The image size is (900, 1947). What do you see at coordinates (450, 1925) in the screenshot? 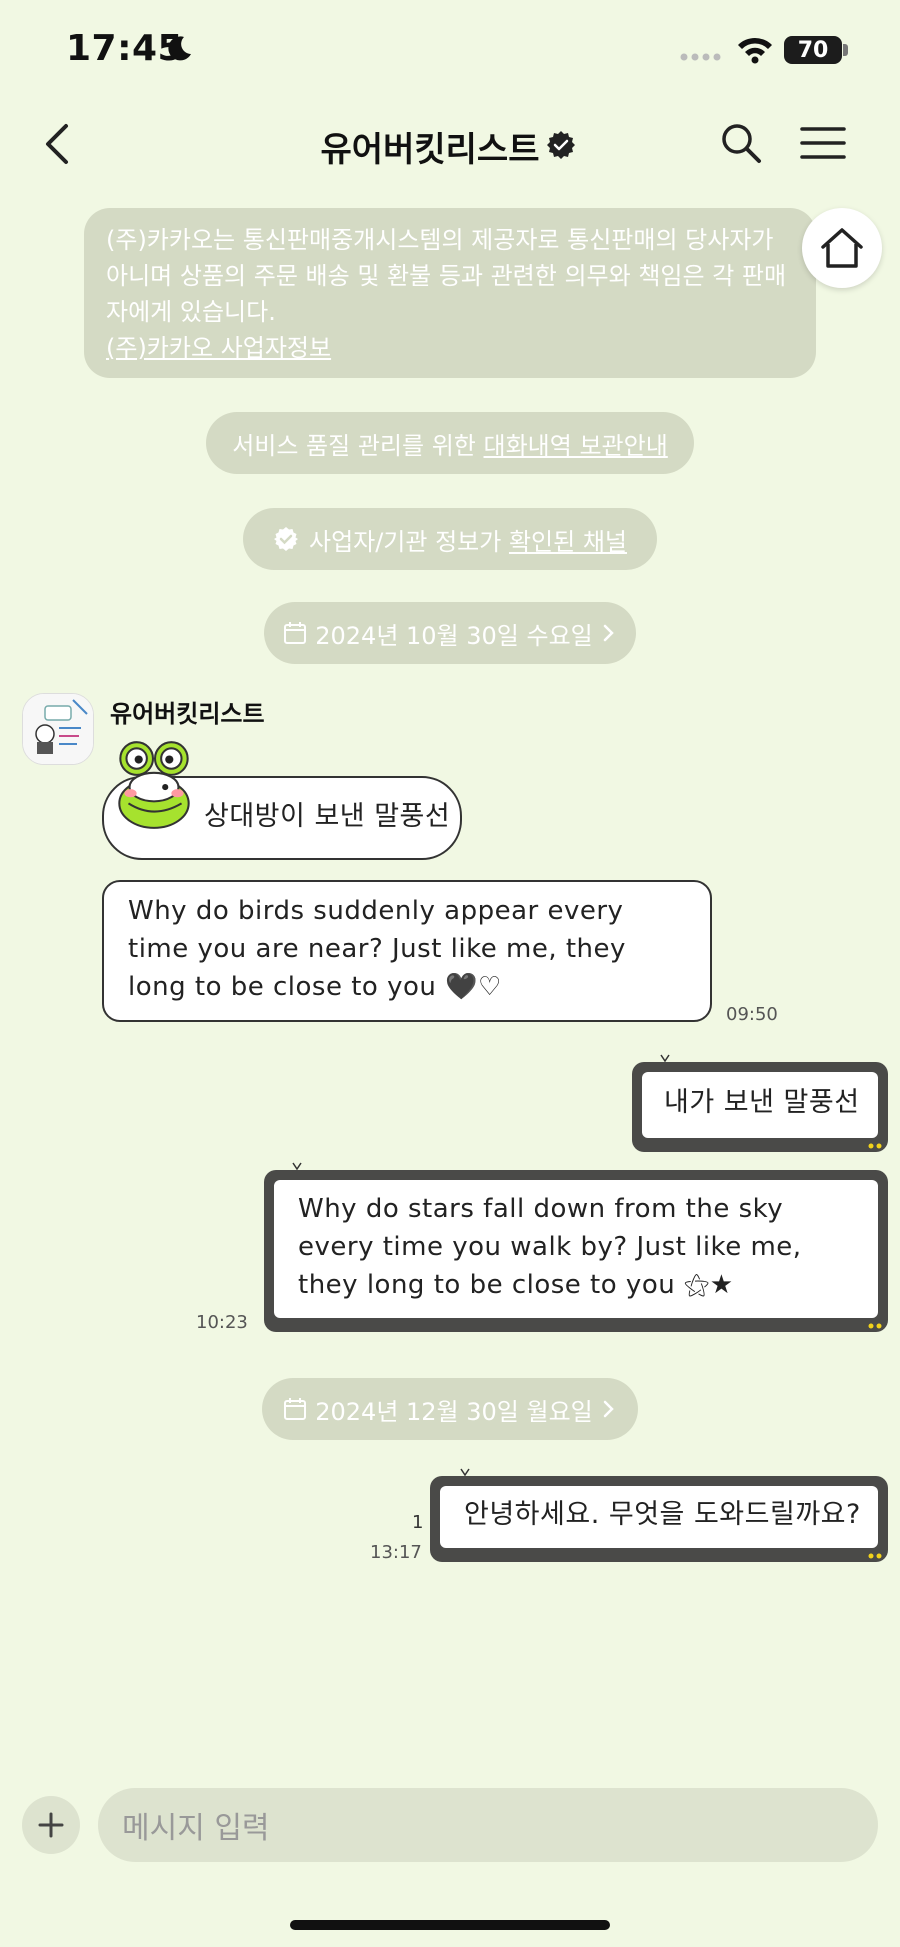
I see `home-indicator` at bounding box center [450, 1925].